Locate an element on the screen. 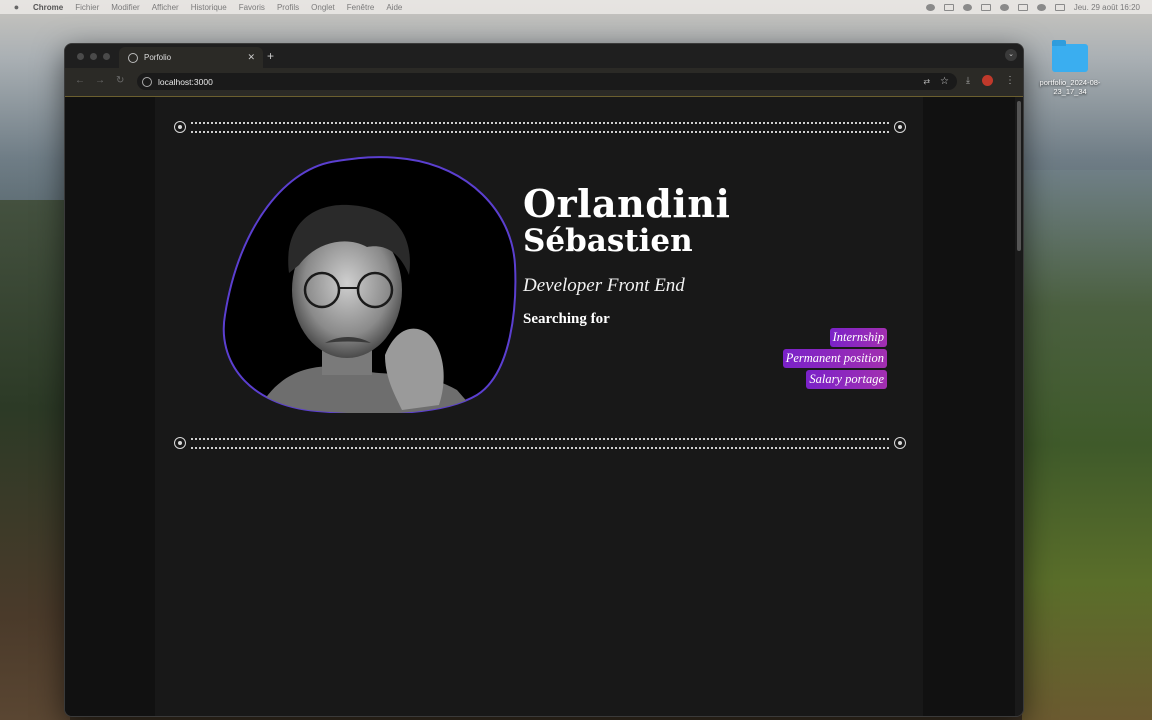 The image size is (1152, 720). chip-permanent-position: Permanent position is located at coordinates (834, 358).